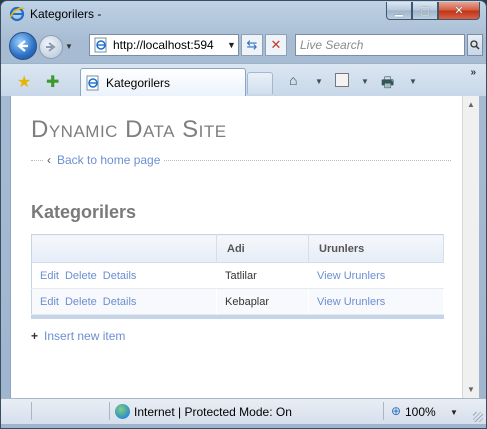 The image size is (487, 429). I want to click on table-row: Edit Delete Details Kebaplar View Urunlers, so click(237, 301).